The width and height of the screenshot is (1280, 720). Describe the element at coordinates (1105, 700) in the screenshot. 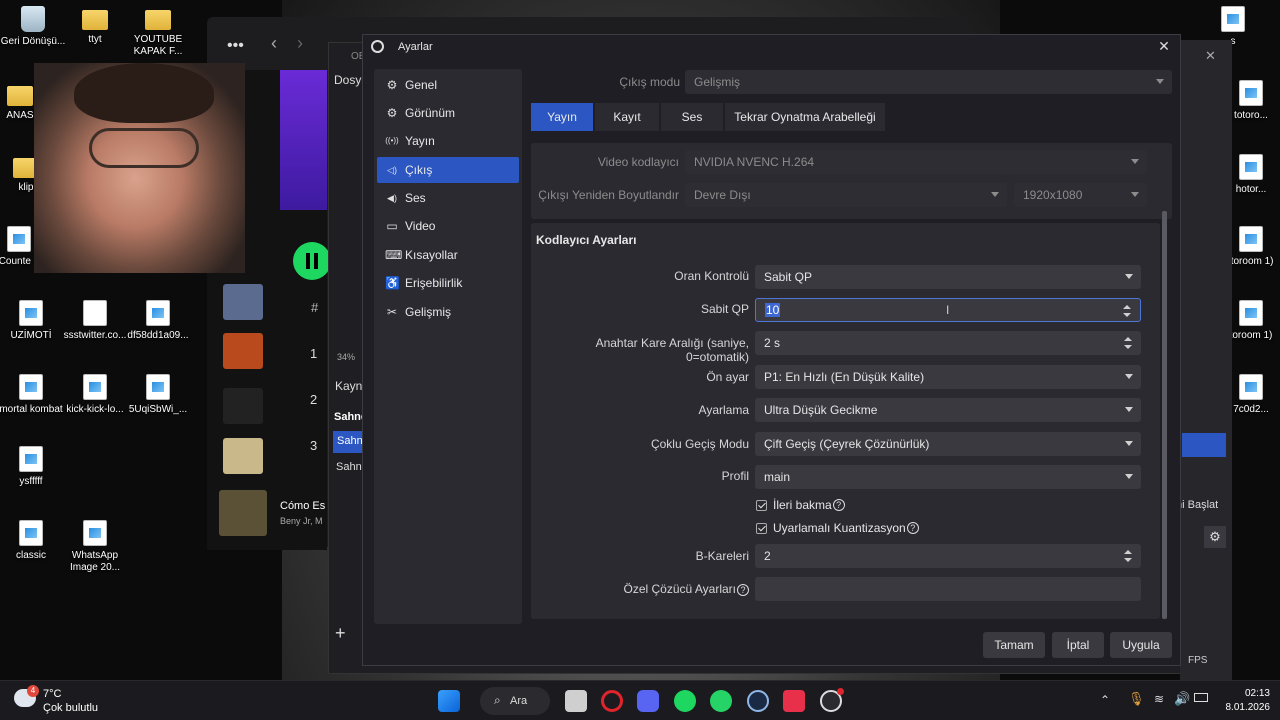

I see `chevron-up-icon: ⌃` at that location.